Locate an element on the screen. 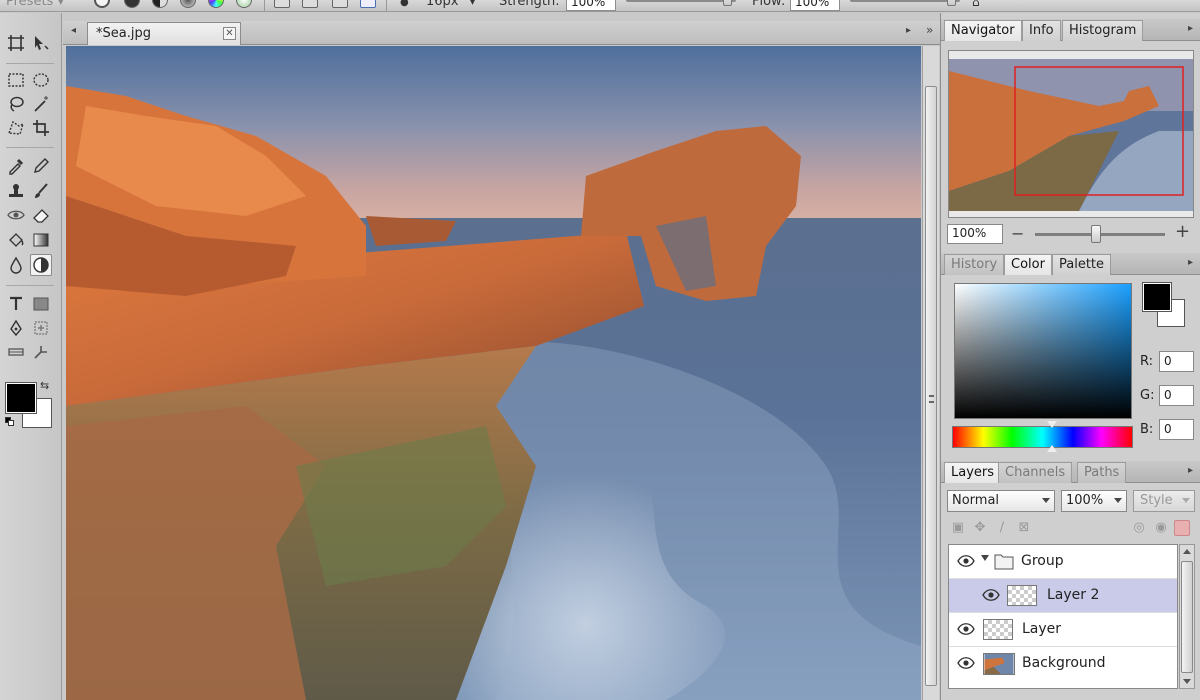 The width and height of the screenshot is (1200, 700). lasso-icon is located at coordinates (16, 104).